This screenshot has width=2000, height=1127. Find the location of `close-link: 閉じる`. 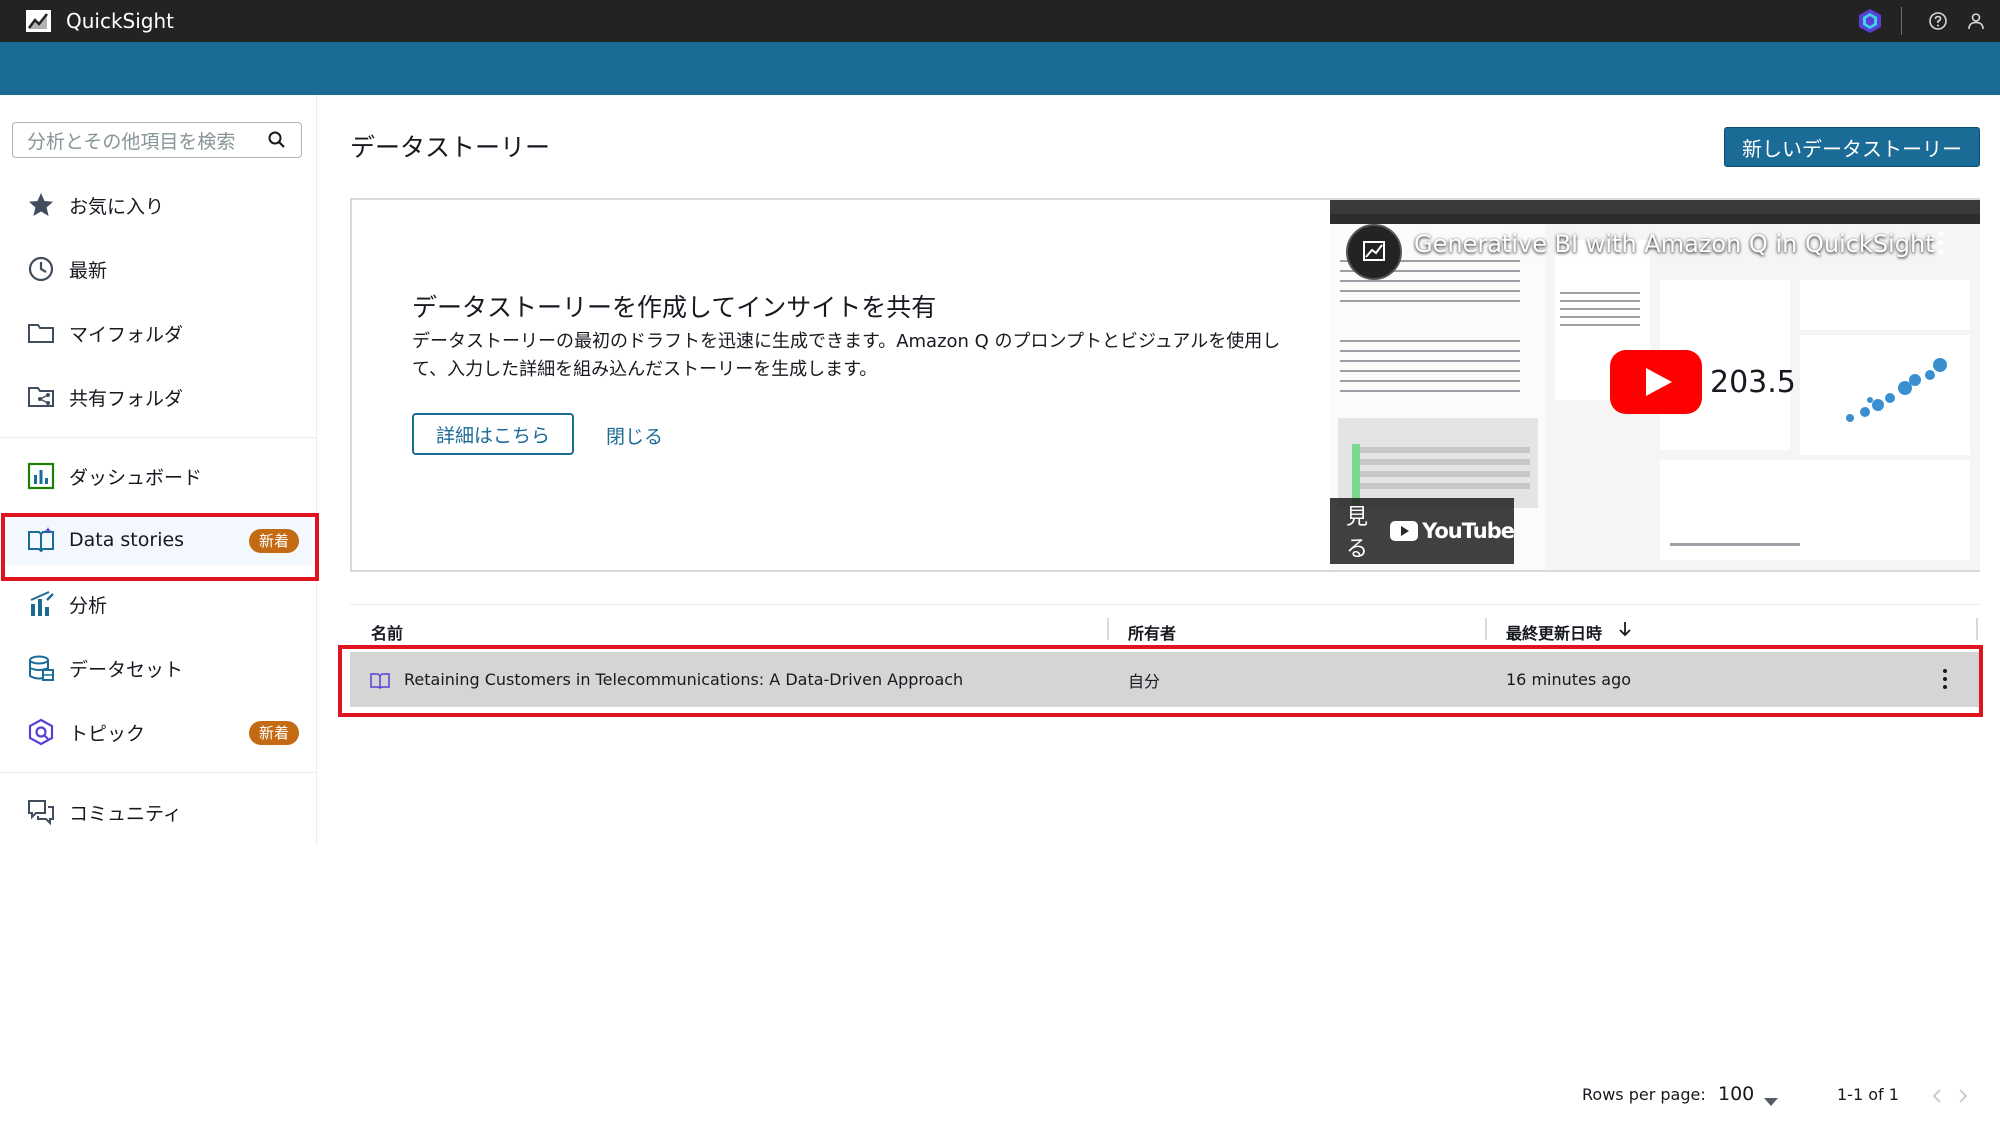

close-link: 閉じる is located at coordinates (634, 435).